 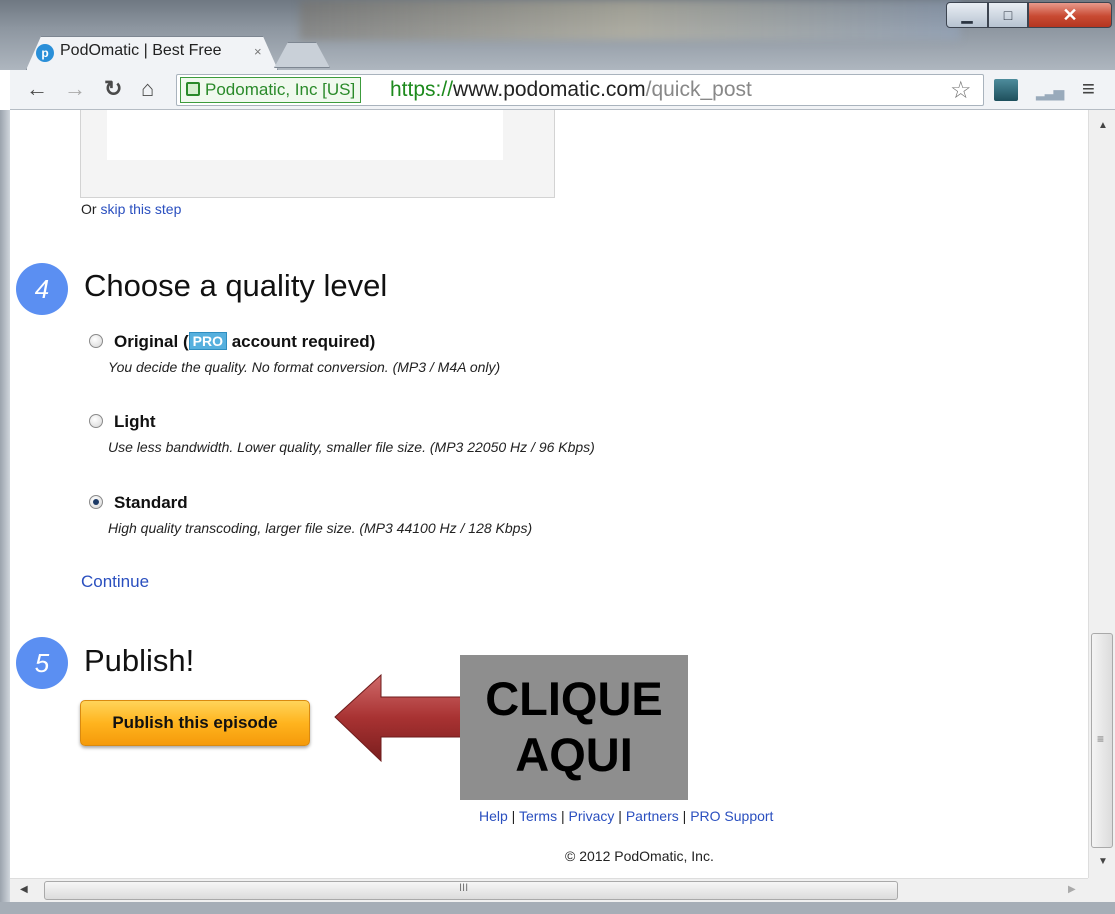 What do you see at coordinates (305, 135) in the screenshot?
I see `upload-panel-inner` at bounding box center [305, 135].